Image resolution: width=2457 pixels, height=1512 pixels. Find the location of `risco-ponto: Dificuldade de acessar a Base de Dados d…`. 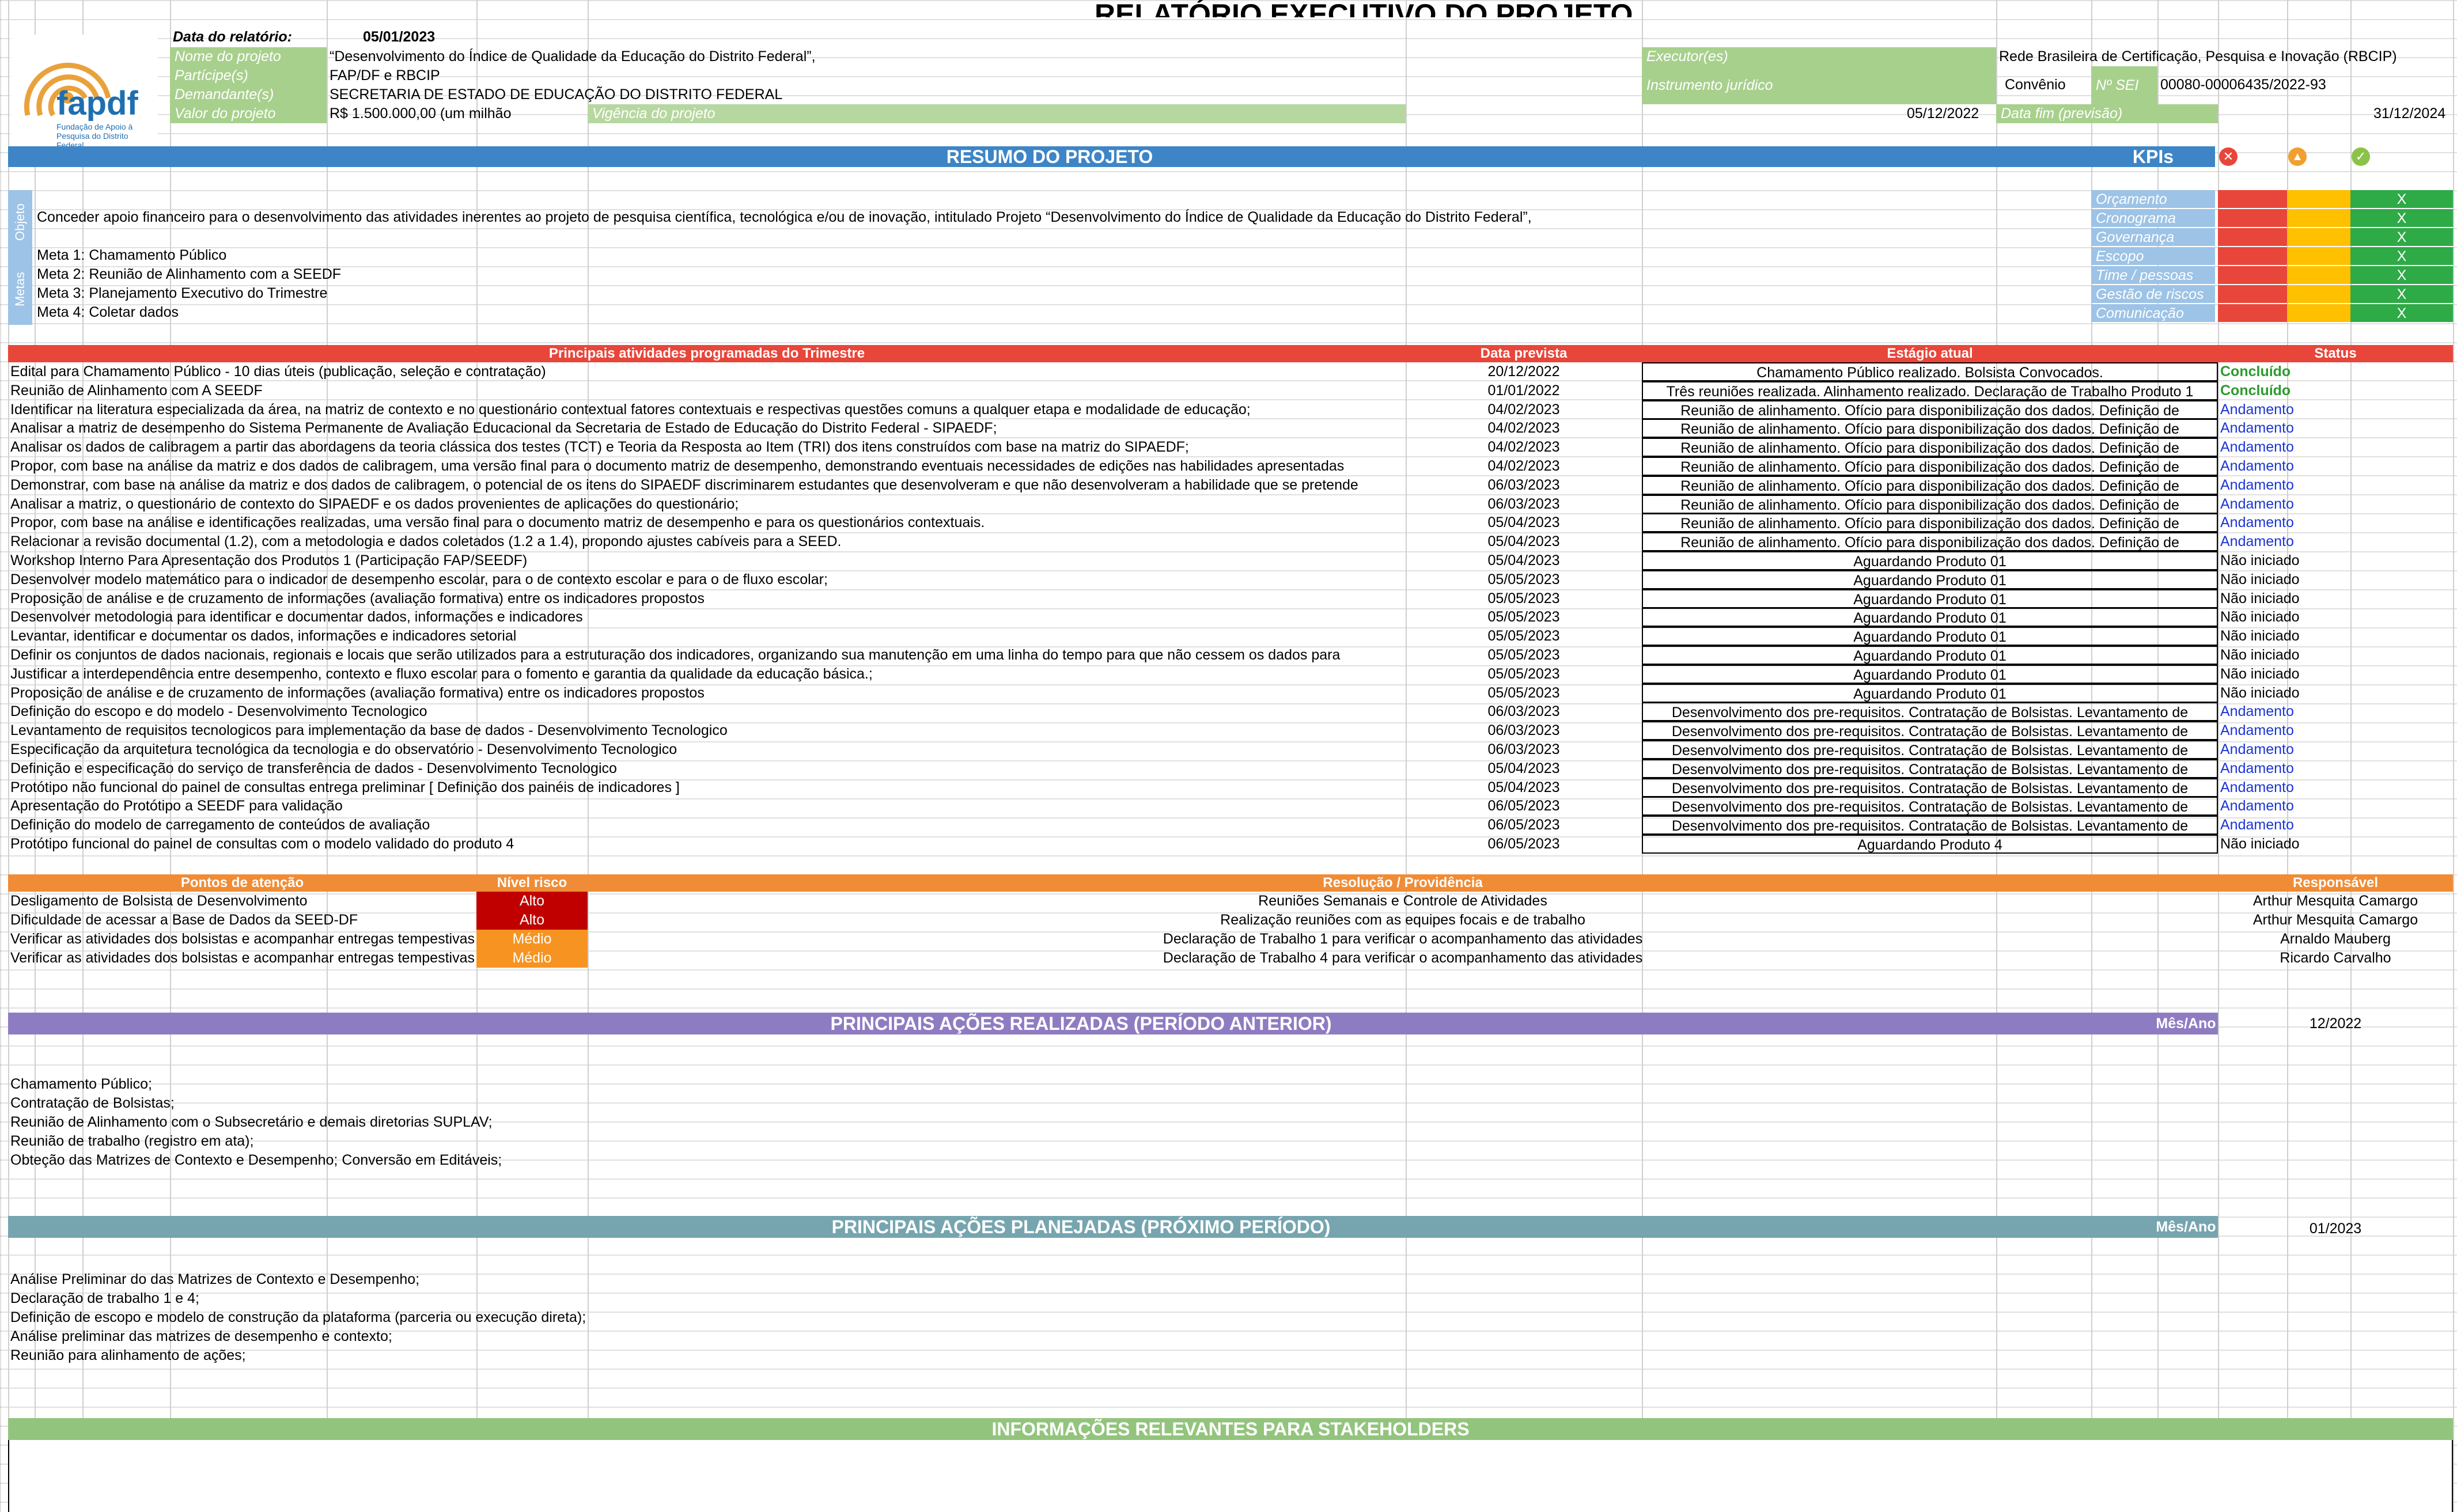

risco-ponto: Dificuldade de acessar a Base de Dados d… is located at coordinates (184, 920).